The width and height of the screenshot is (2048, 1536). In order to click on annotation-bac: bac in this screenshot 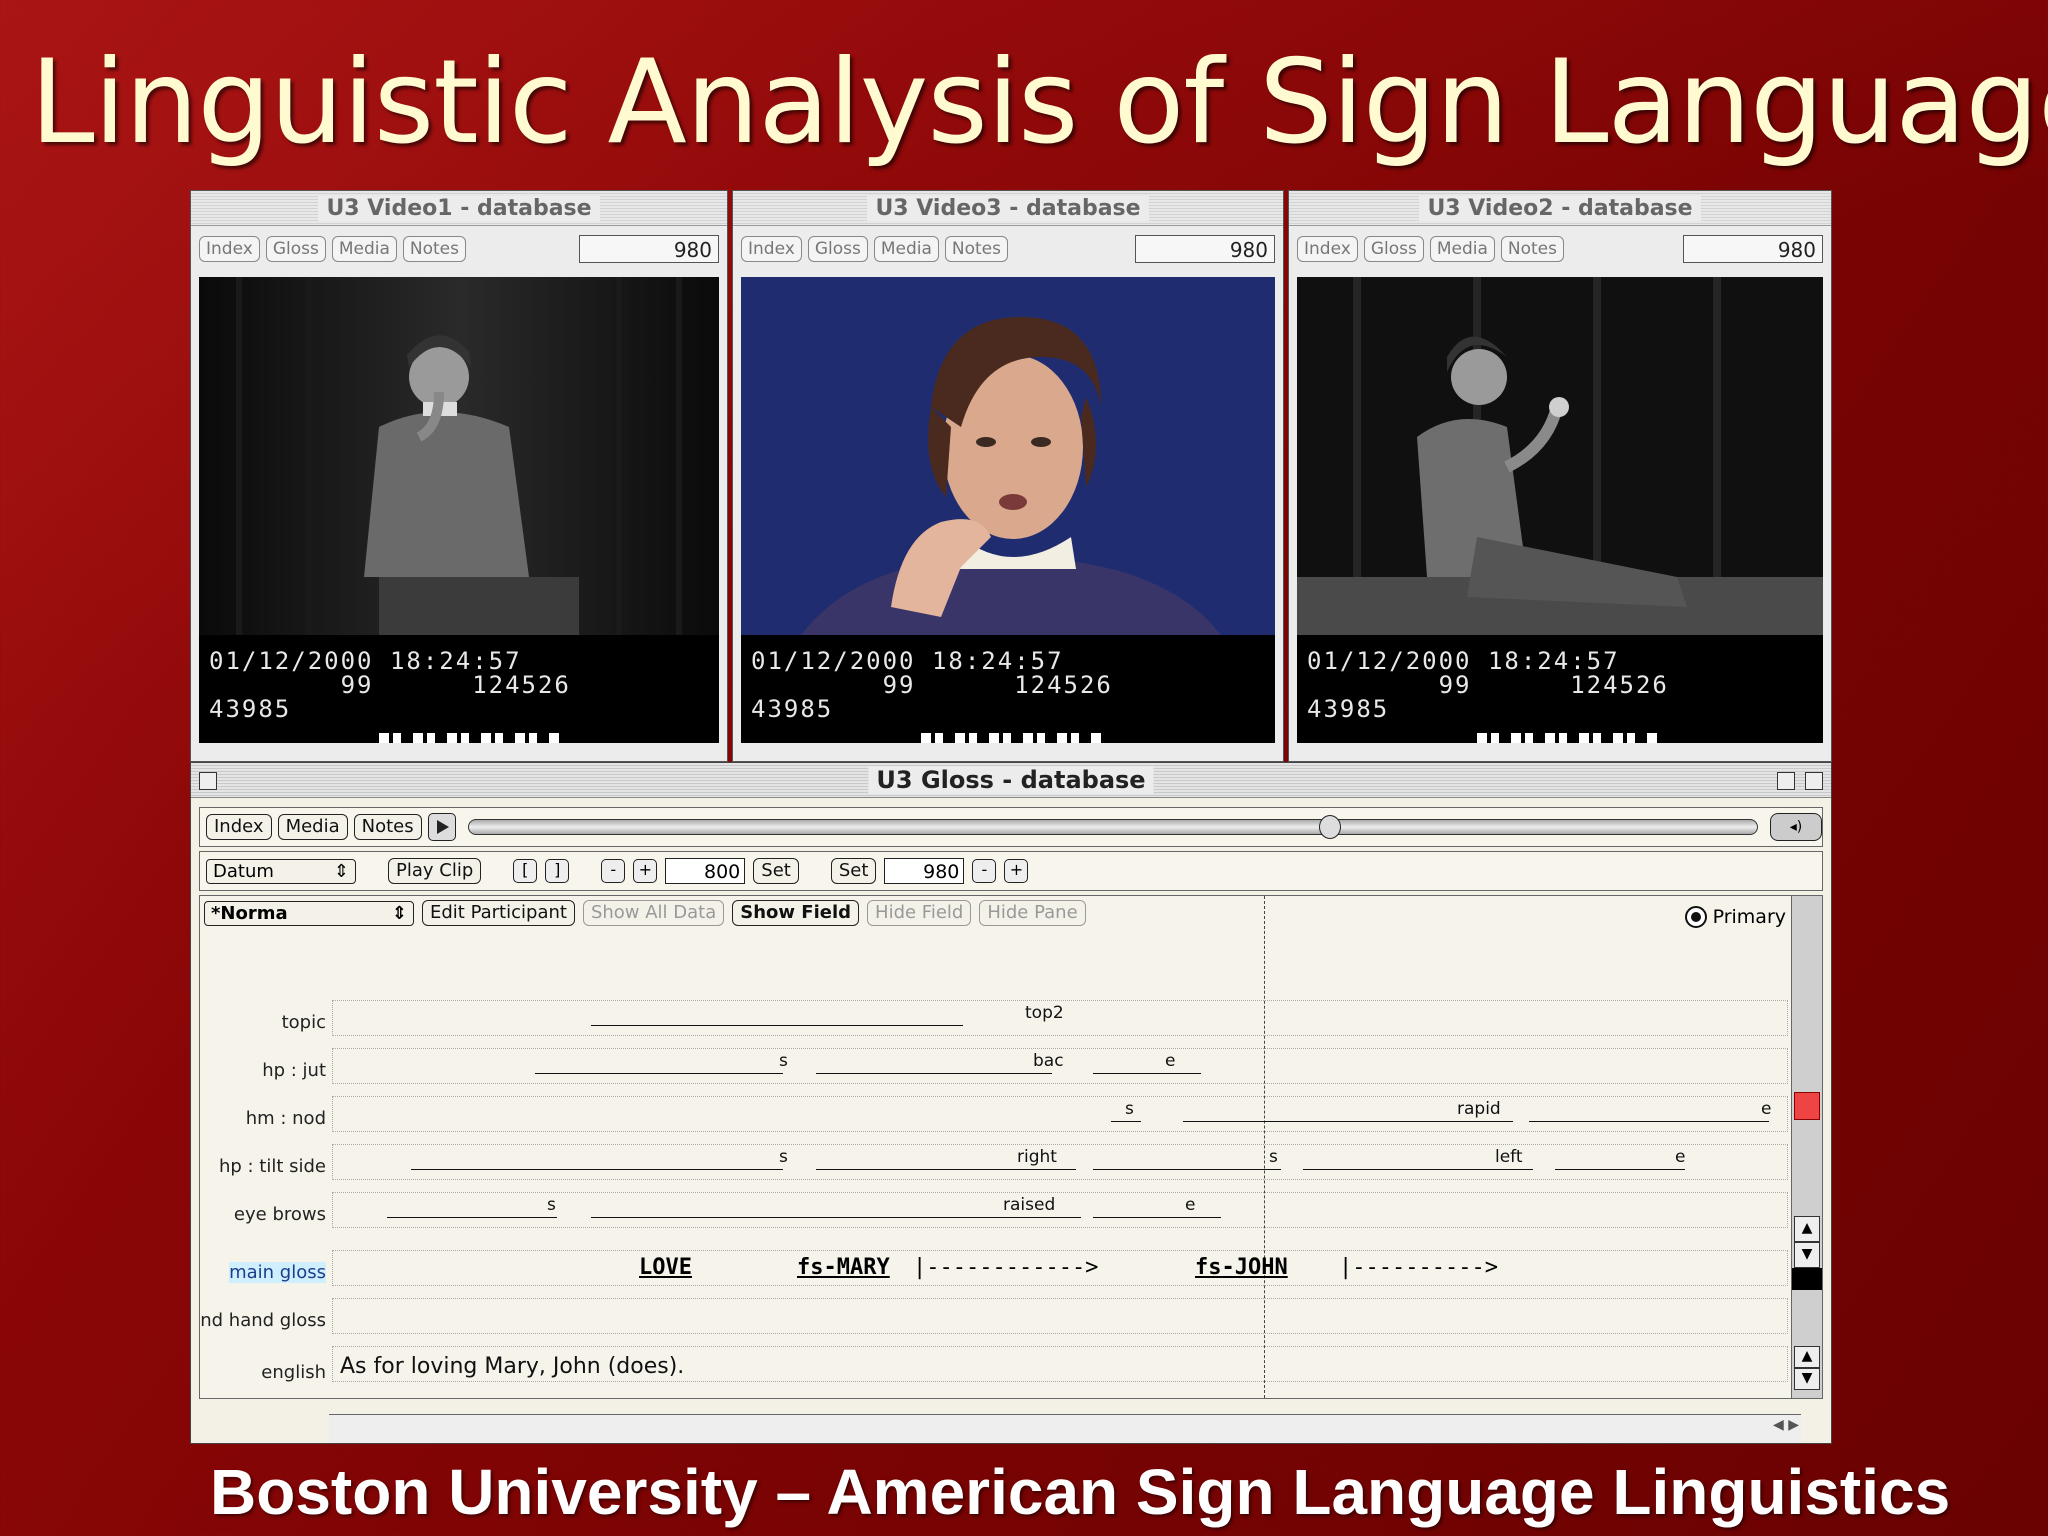, I will do `click(1048, 1061)`.